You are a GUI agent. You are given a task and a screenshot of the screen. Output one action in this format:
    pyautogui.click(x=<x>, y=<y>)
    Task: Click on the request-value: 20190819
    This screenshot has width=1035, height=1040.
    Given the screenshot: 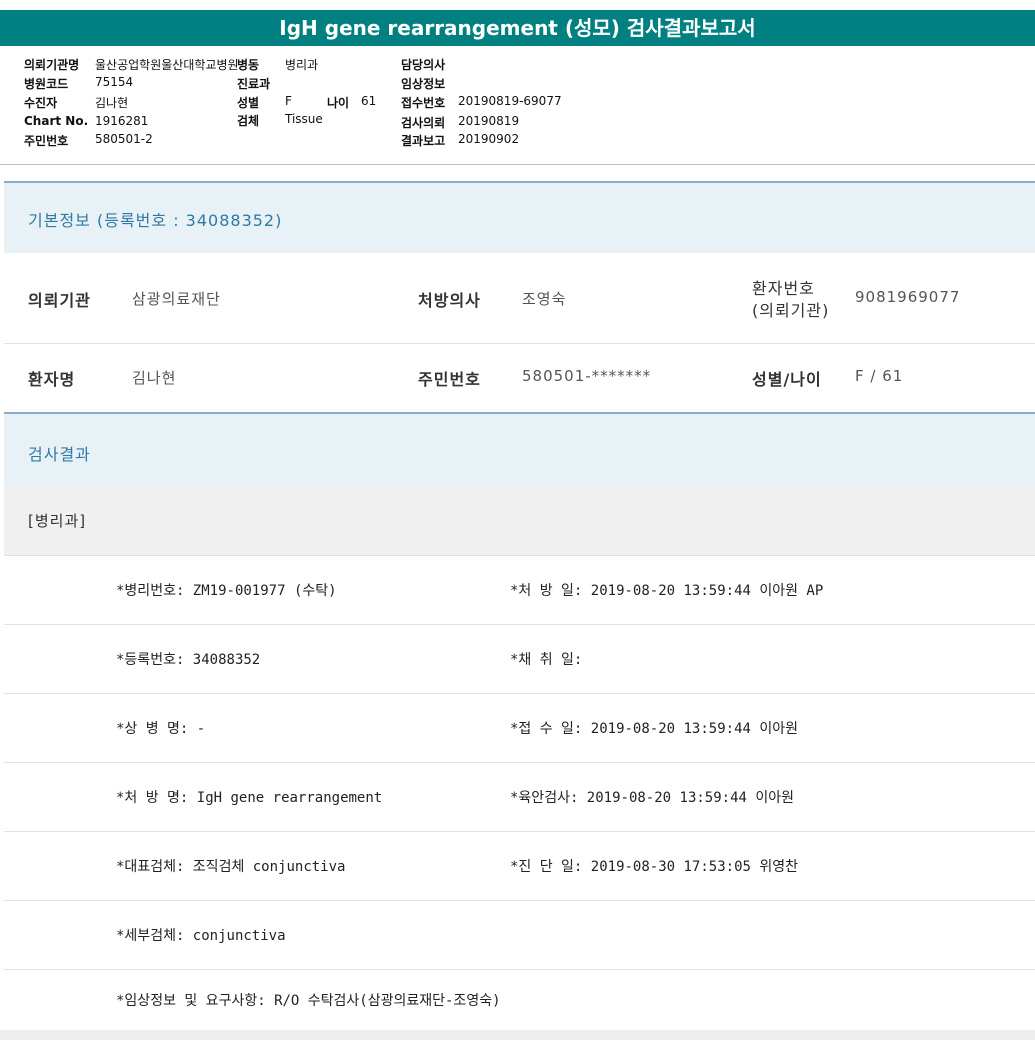 What is the action you would take?
    pyautogui.click(x=489, y=121)
    